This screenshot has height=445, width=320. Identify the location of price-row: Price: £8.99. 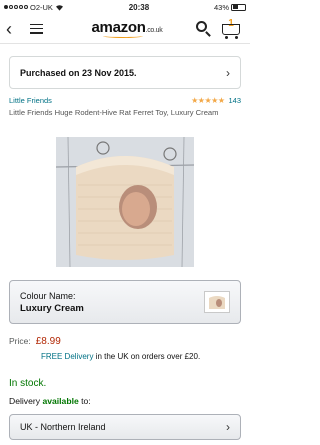
(35, 341).